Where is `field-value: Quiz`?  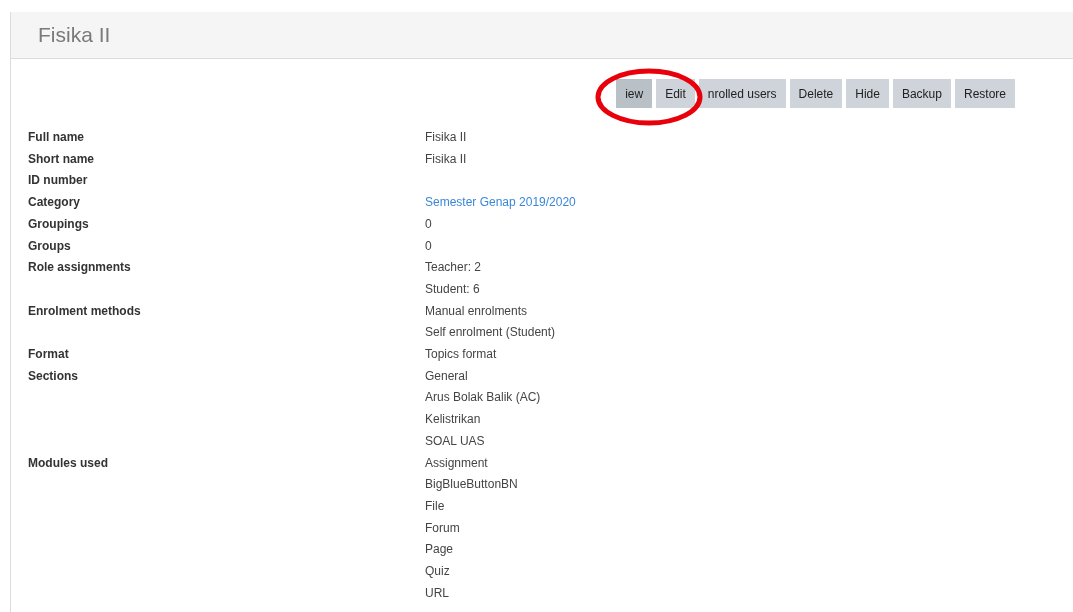
field-value: Quiz is located at coordinates (438, 572).